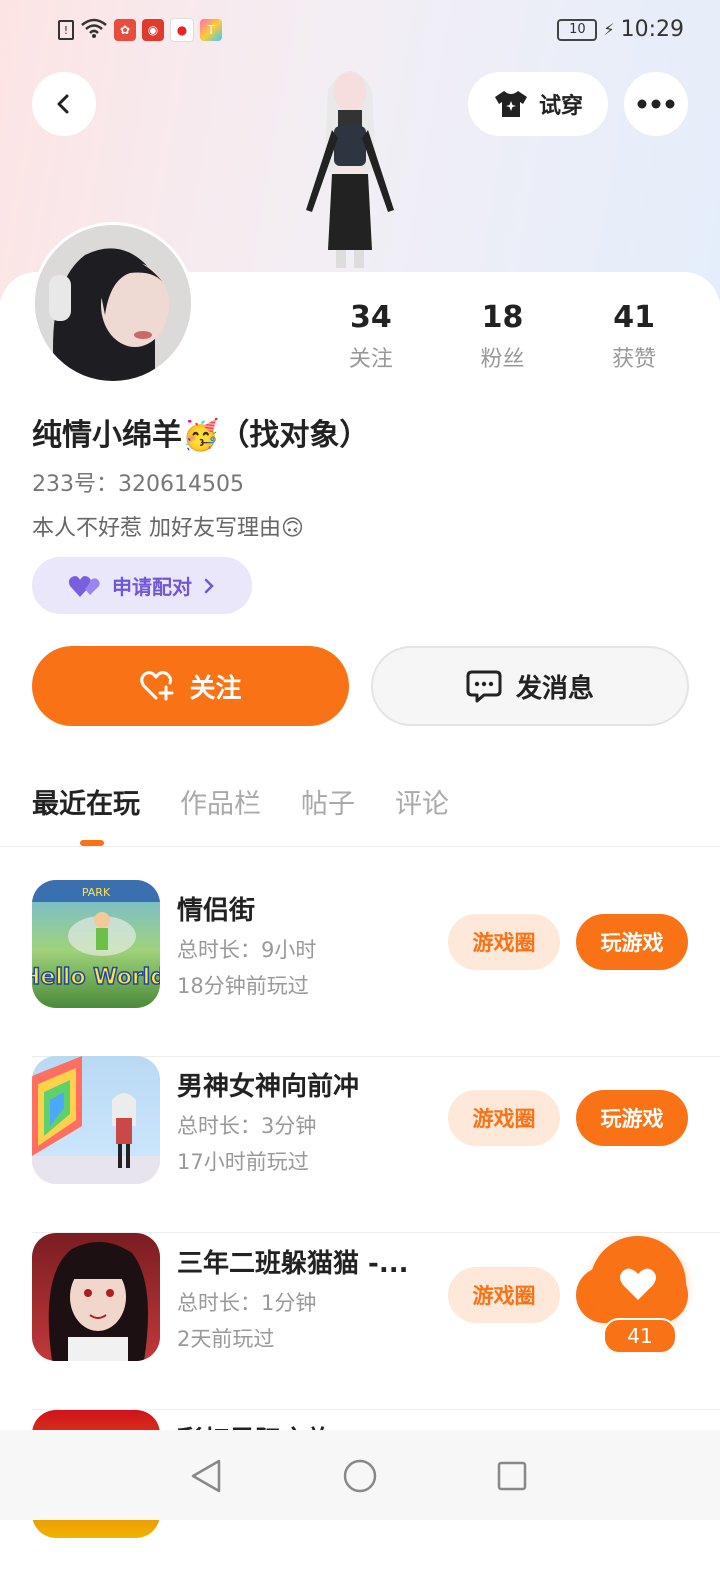 The image size is (720, 1586). I want to click on request-pair-button: 申请配对, so click(142, 585).